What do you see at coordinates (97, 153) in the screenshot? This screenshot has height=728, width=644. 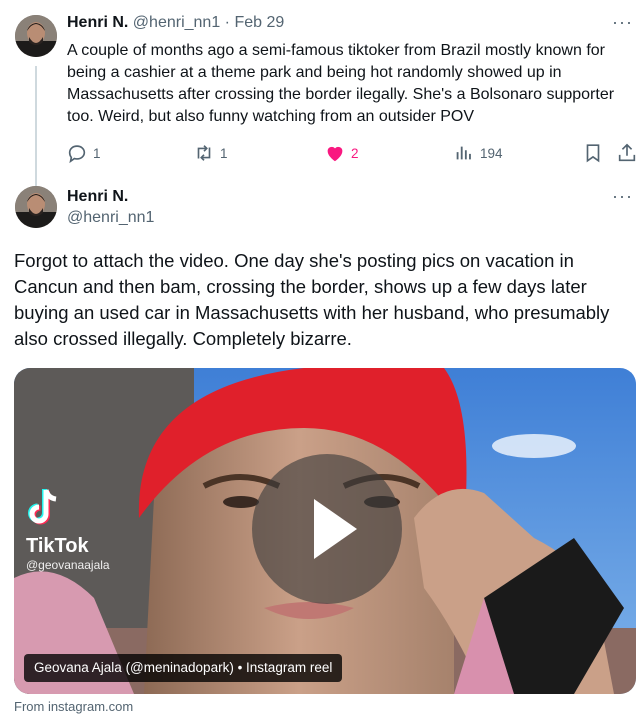 I see `reply-count: 1` at bounding box center [97, 153].